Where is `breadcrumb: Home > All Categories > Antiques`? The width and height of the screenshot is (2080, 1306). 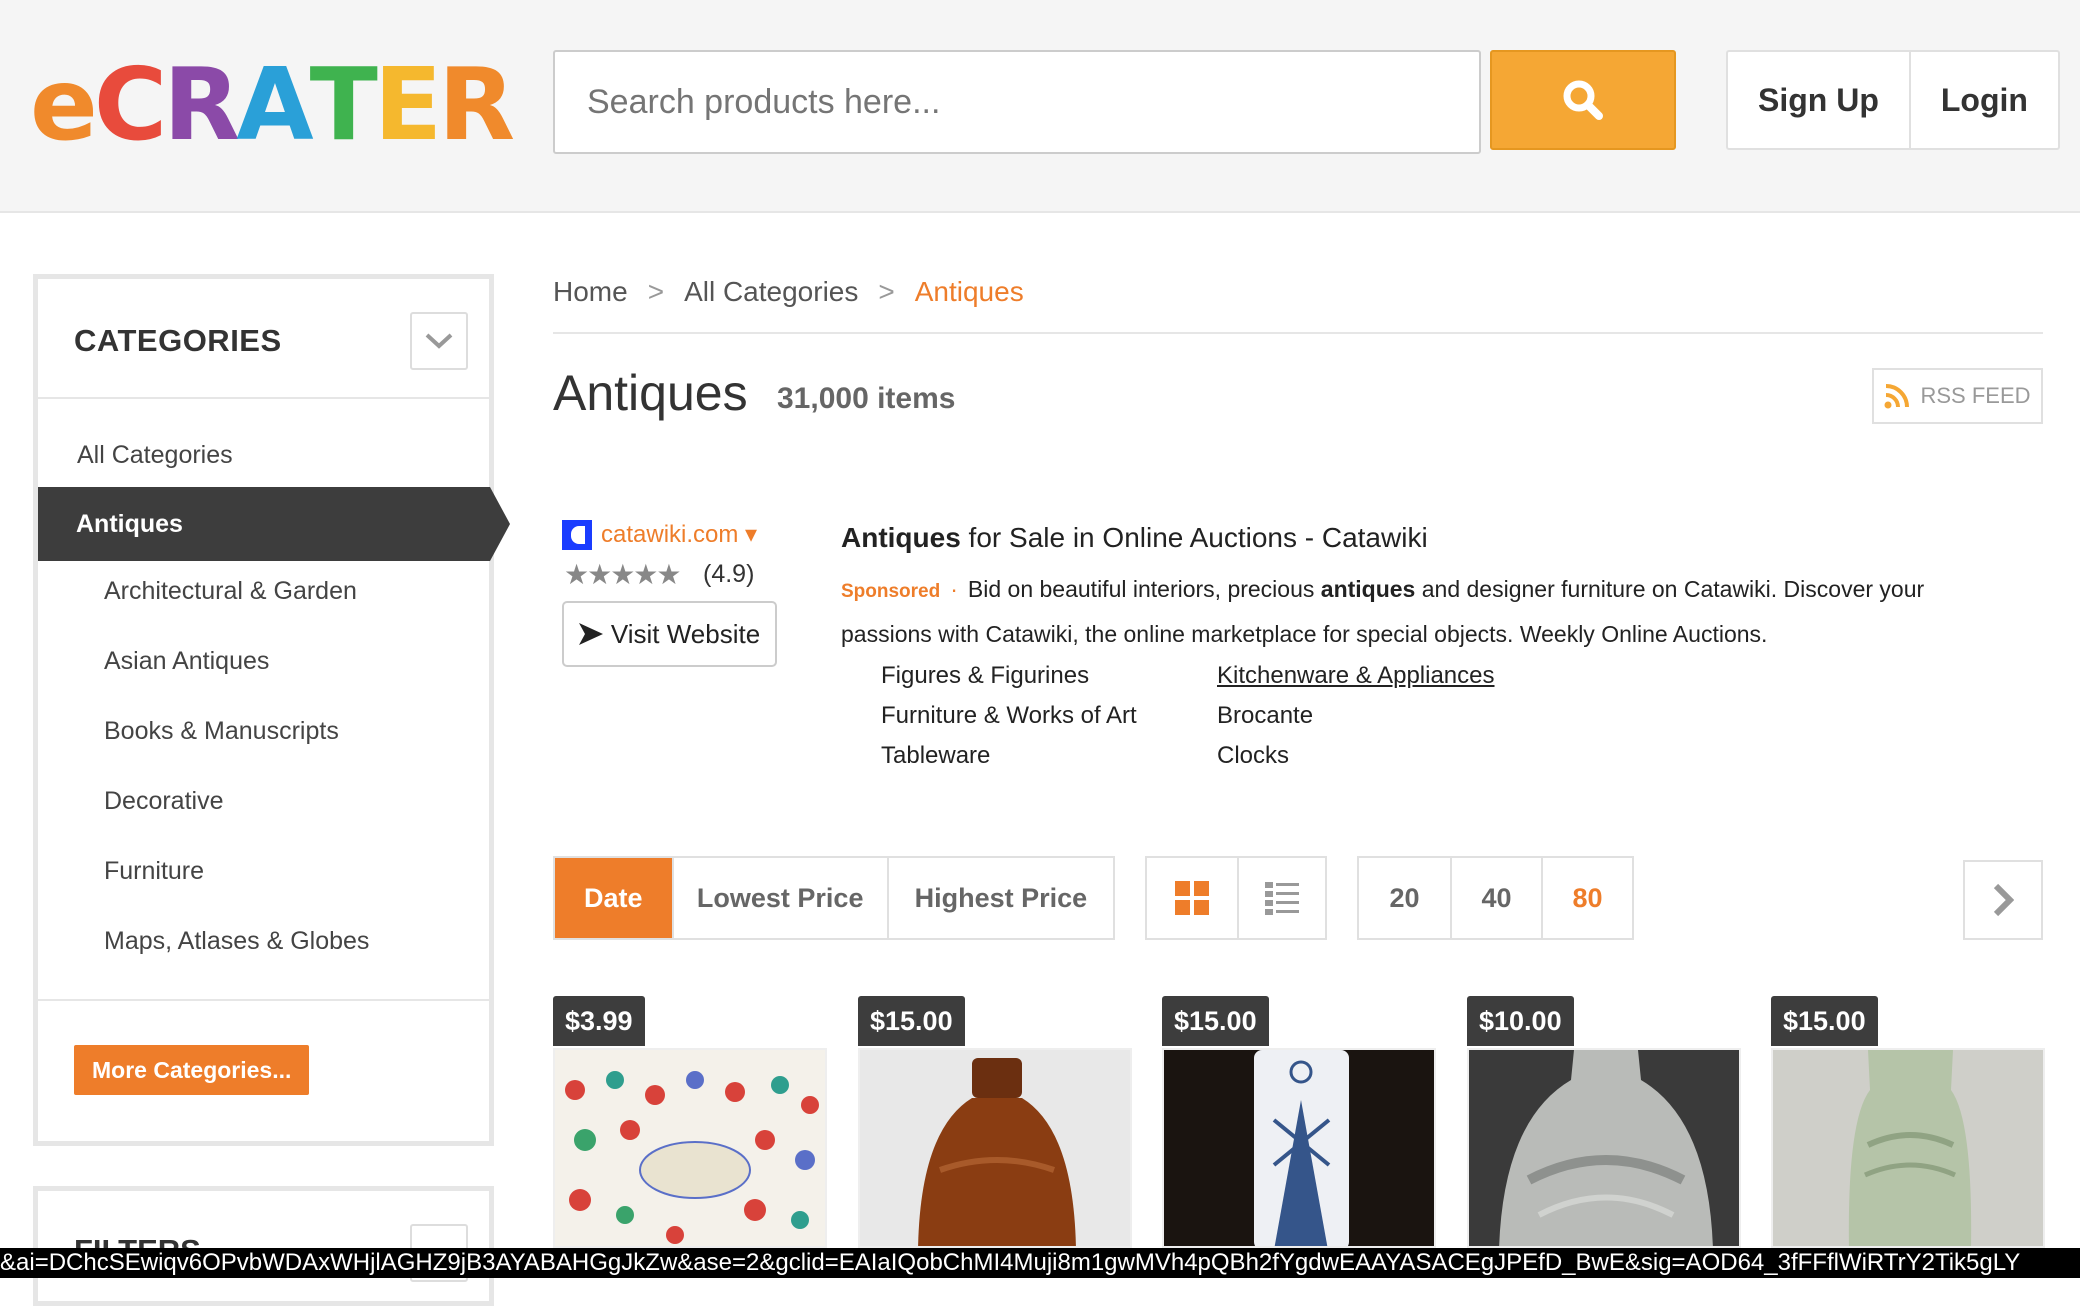 breadcrumb: Home > All Categories > Antiques is located at coordinates (788, 292).